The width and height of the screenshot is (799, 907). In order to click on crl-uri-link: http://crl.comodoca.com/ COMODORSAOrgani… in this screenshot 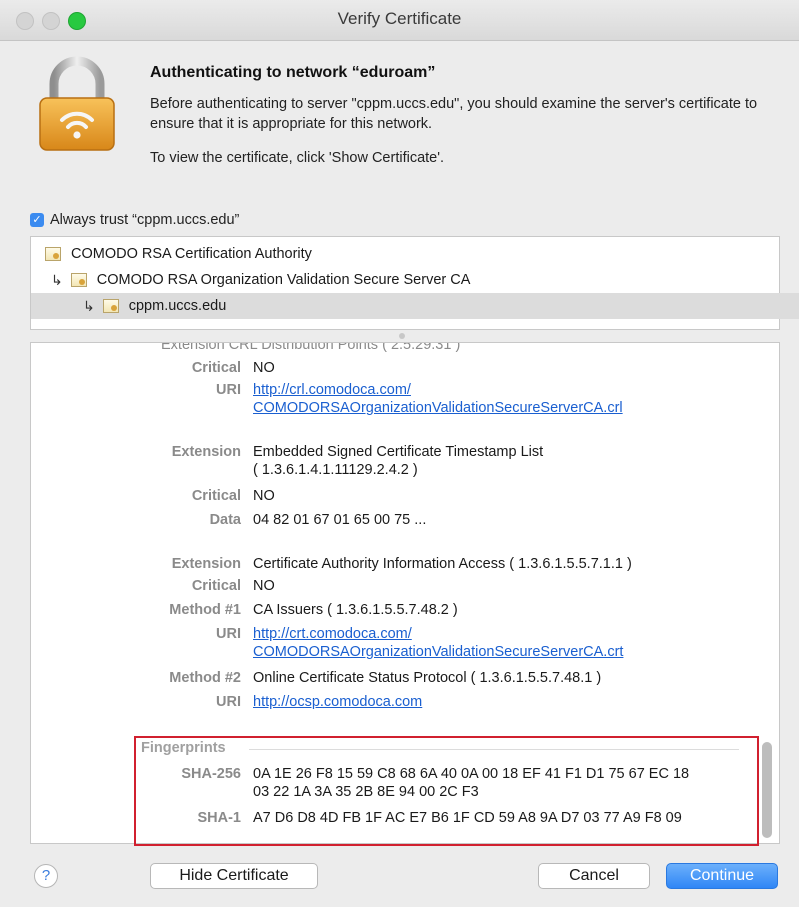, I will do `click(503, 399)`.